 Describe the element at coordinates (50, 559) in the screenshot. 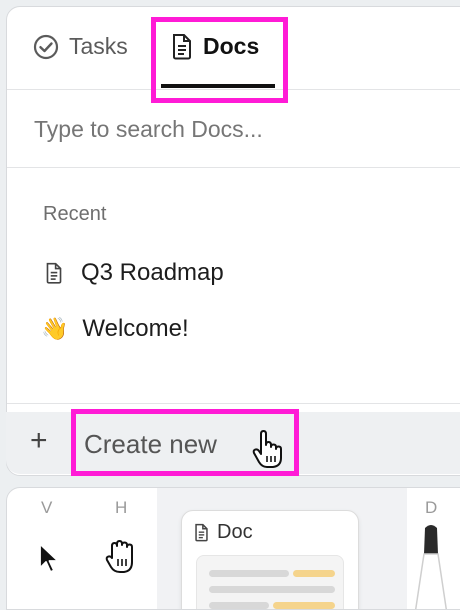

I see `cursor-arrow-icon` at that location.